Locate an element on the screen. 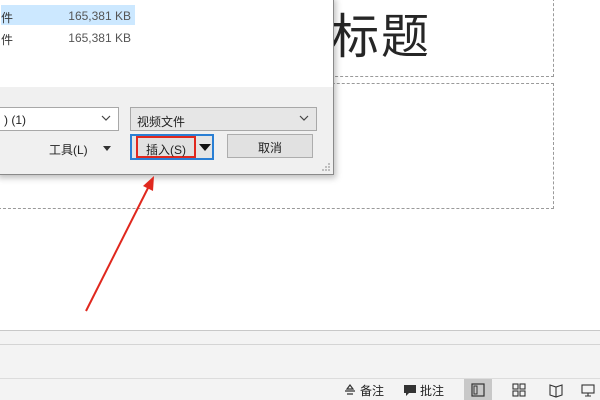 The height and width of the screenshot is (400, 600). comment-icon is located at coordinates (410, 390).